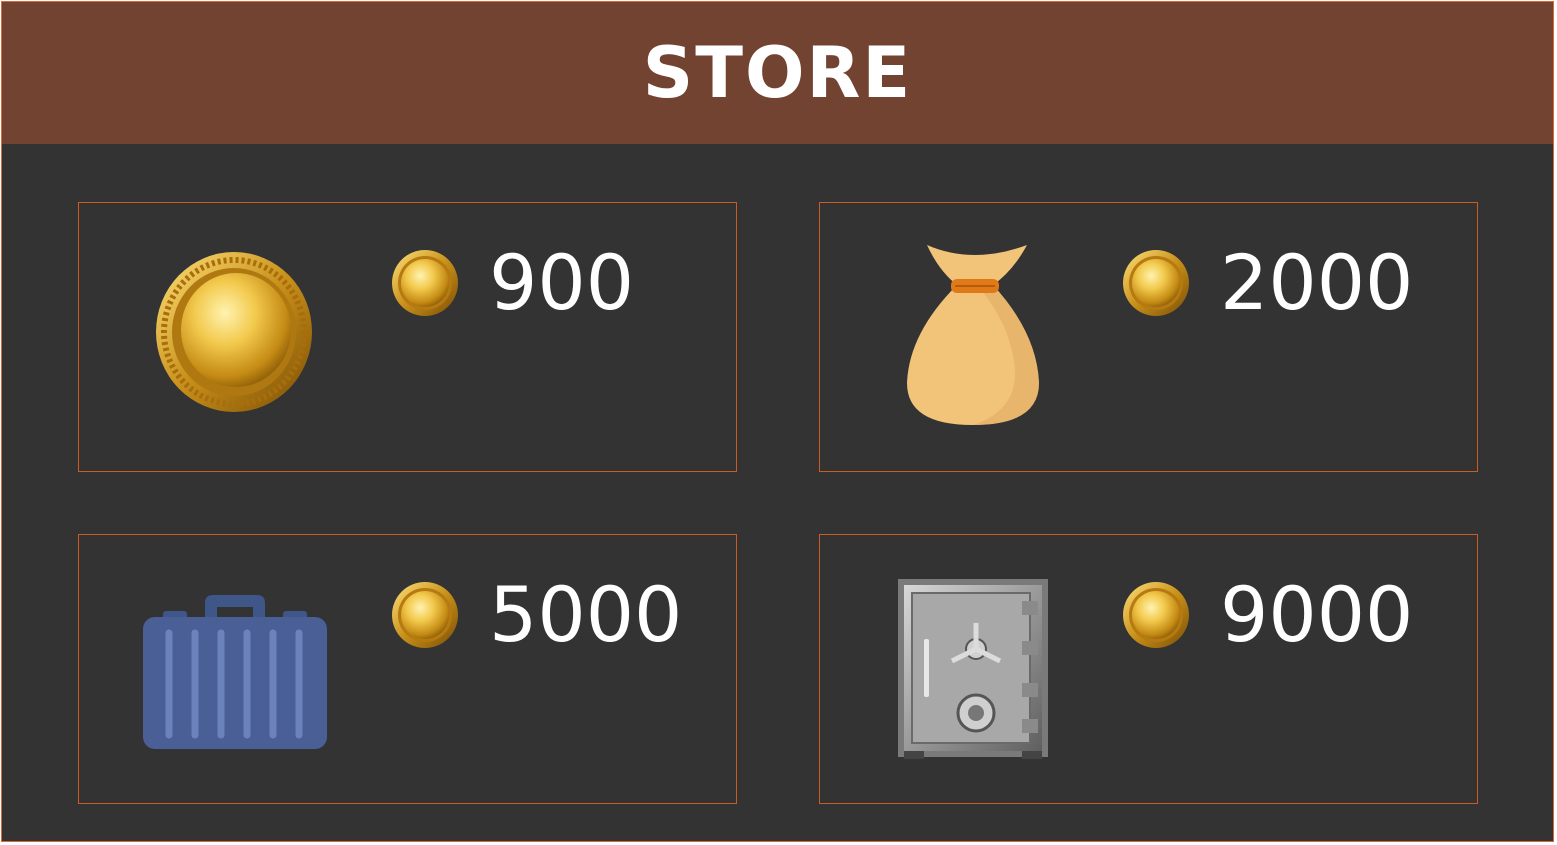 The image size is (1557, 845). I want to click on store-item-money-bag: 2000, so click(1148, 337).